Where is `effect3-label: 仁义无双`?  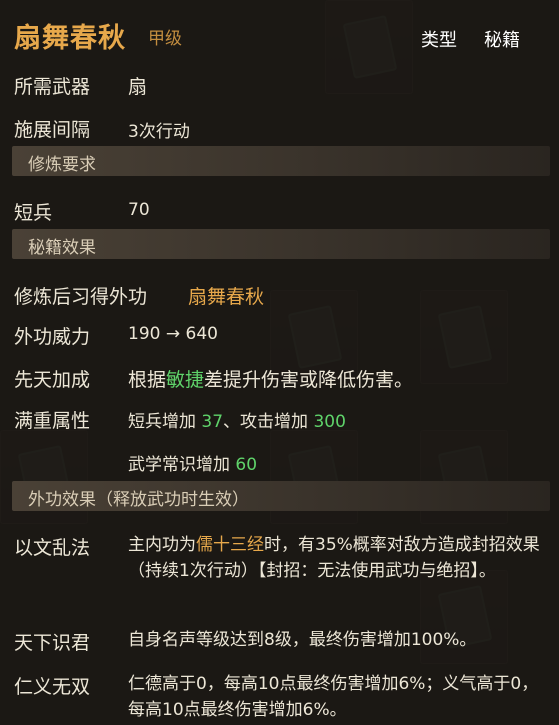 effect3-label: 仁义无双 is located at coordinates (52, 687).